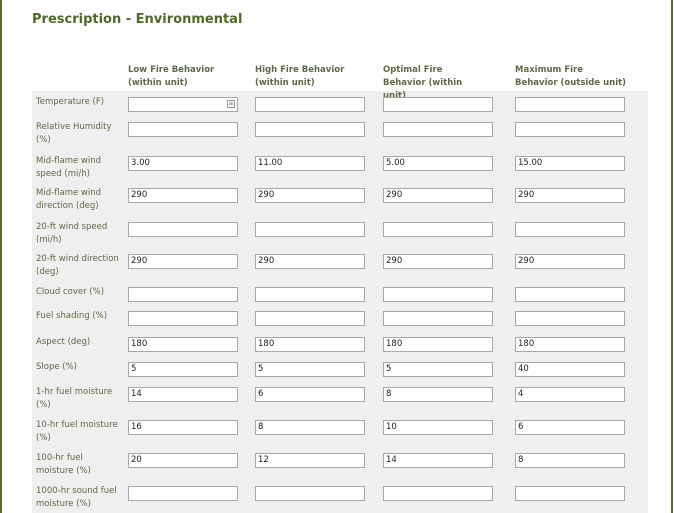  Describe the element at coordinates (310, 460) in the screenshot. I see `value-input: 12` at that location.